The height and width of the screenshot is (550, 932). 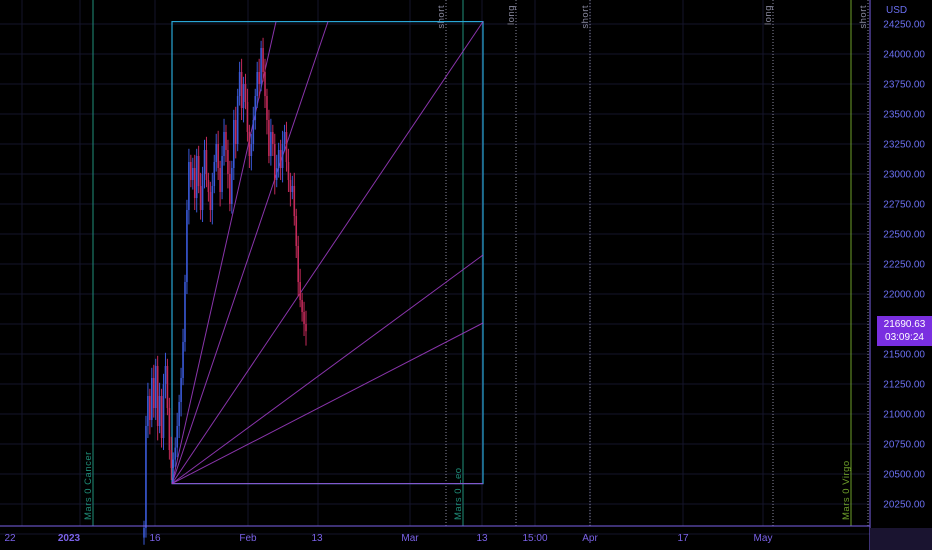 I want to click on x-tick-label: Apr, so click(x=590, y=538).